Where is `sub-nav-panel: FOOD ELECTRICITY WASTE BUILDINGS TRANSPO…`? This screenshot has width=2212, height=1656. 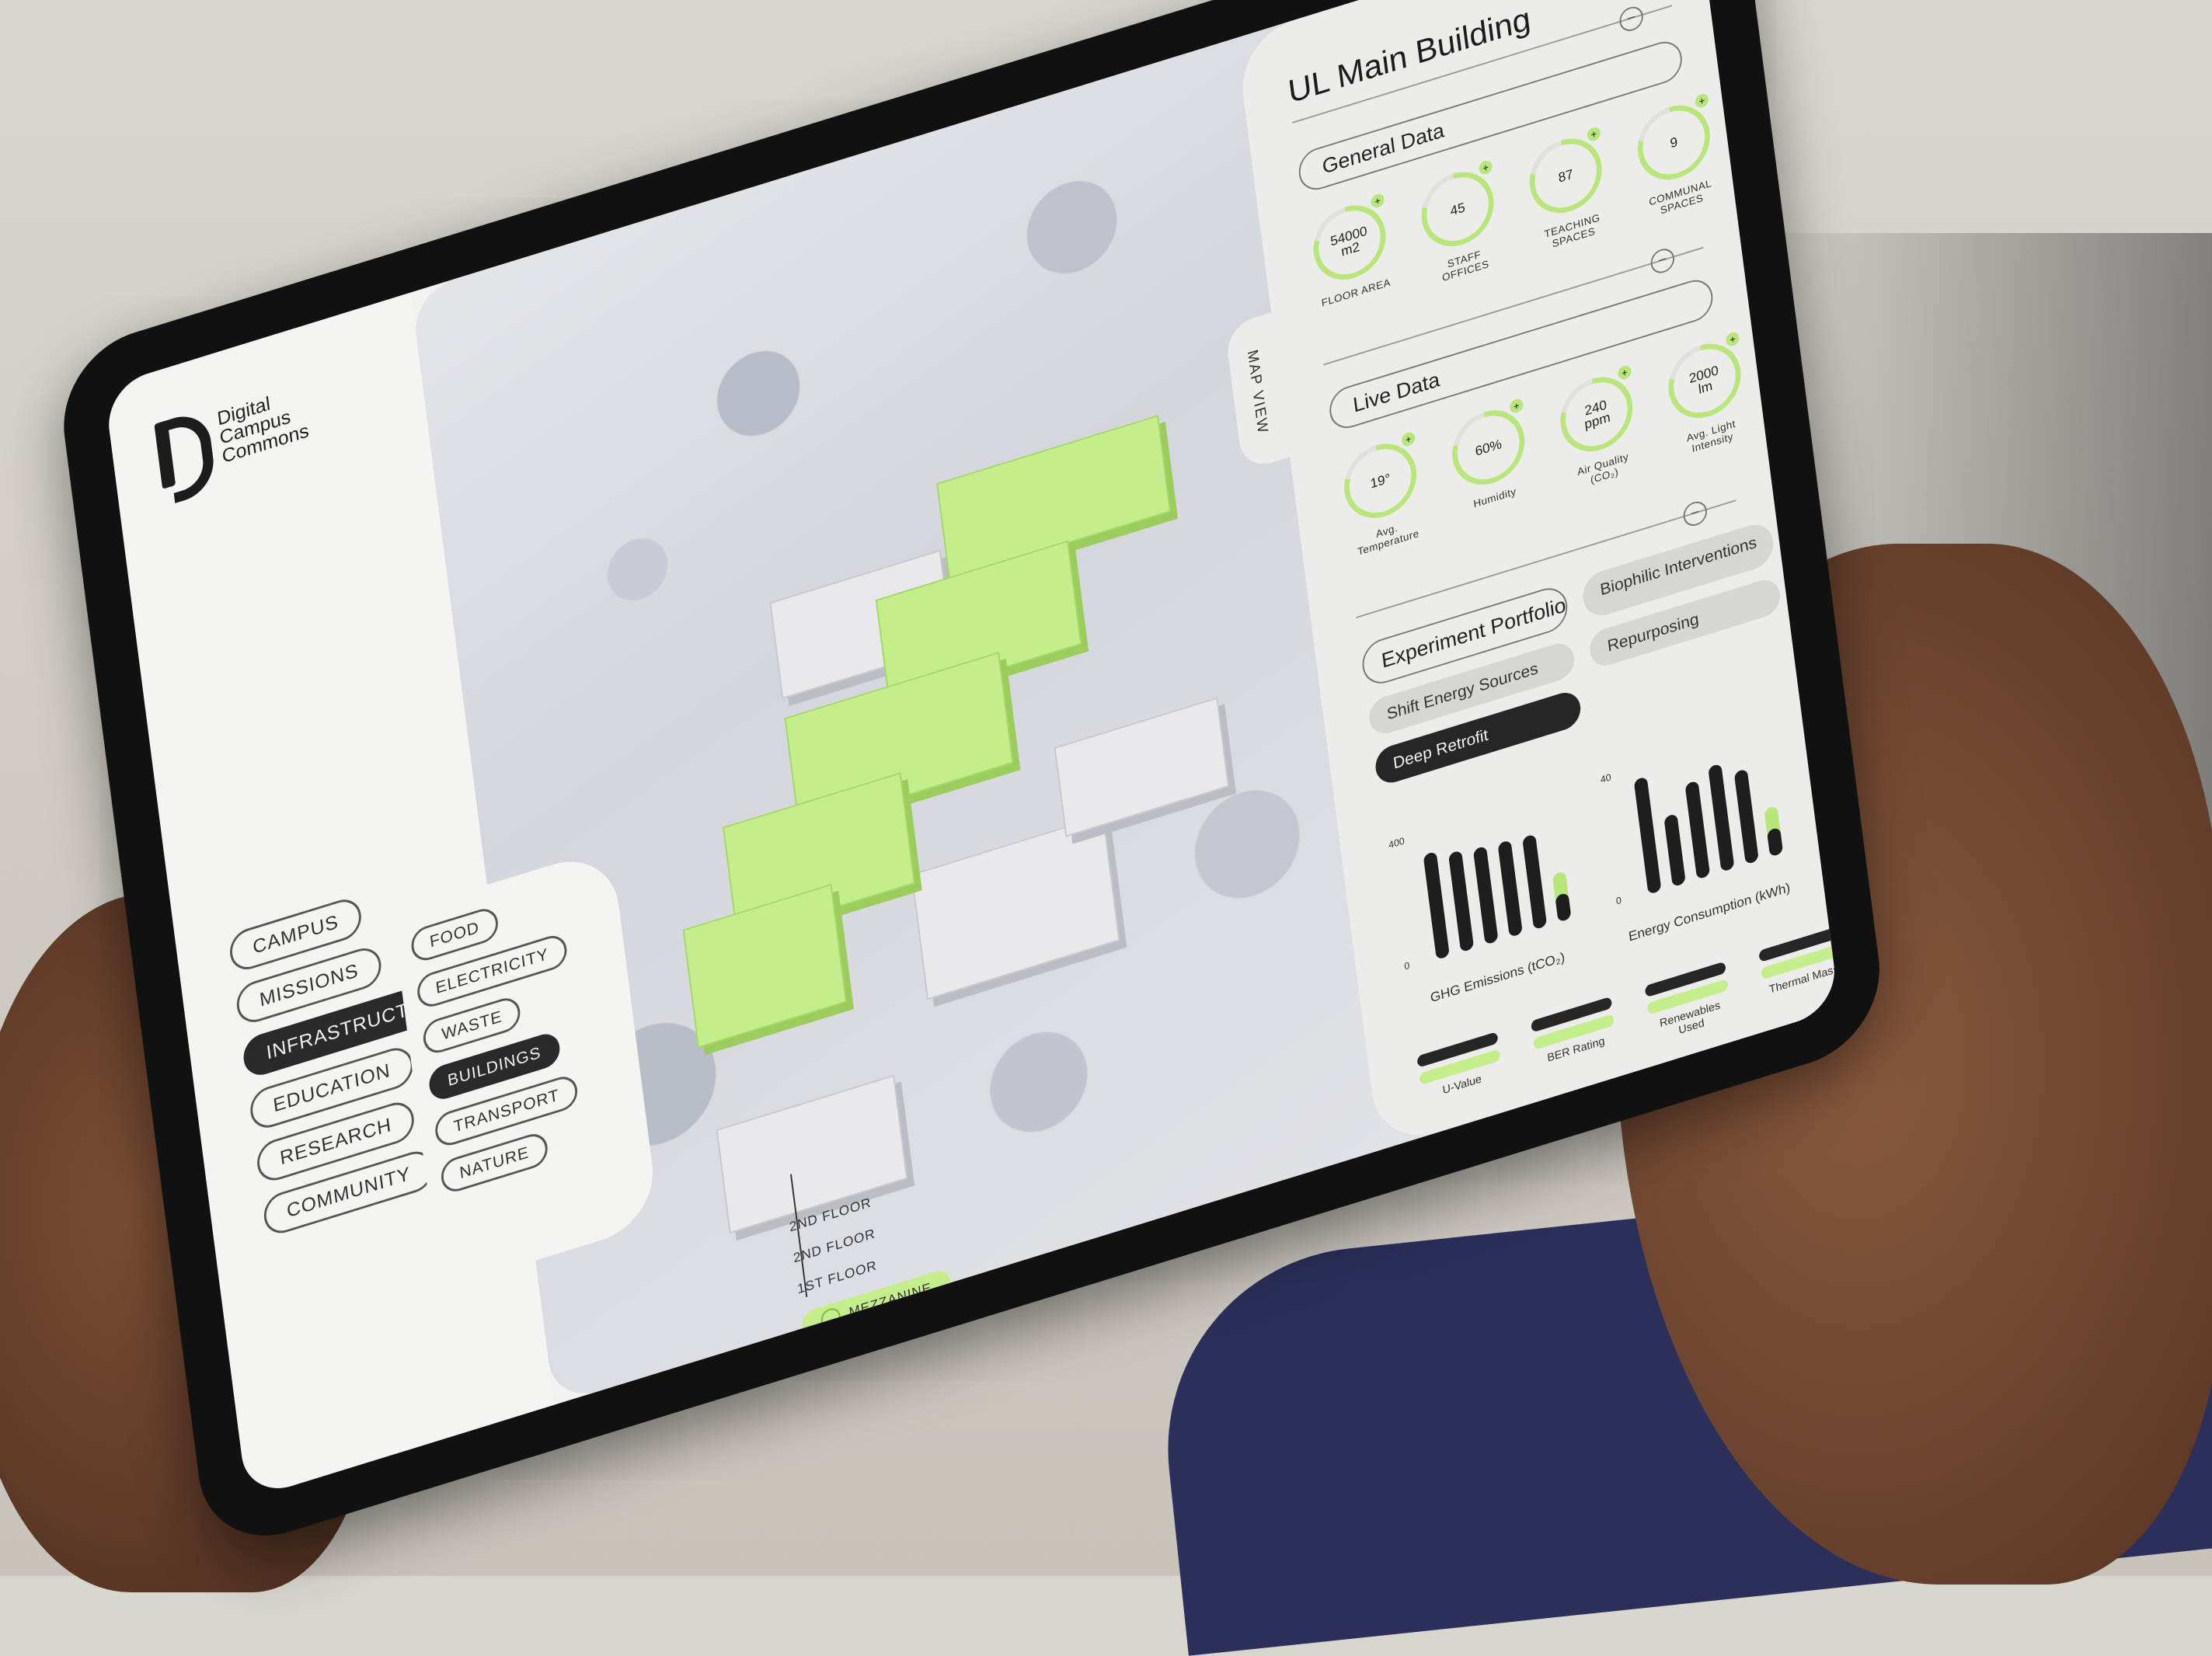 sub-nav-panel: FOOD ELECTRICITY WASTE BUILDINGS TRANSPO… is located at coordinates (526, 1068).